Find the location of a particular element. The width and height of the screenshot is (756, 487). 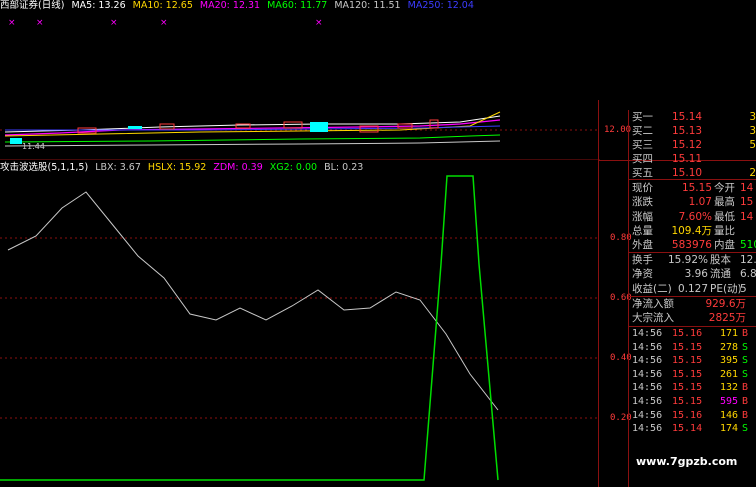

order-book-price: 15.10 is located at coordinates (687, 173).